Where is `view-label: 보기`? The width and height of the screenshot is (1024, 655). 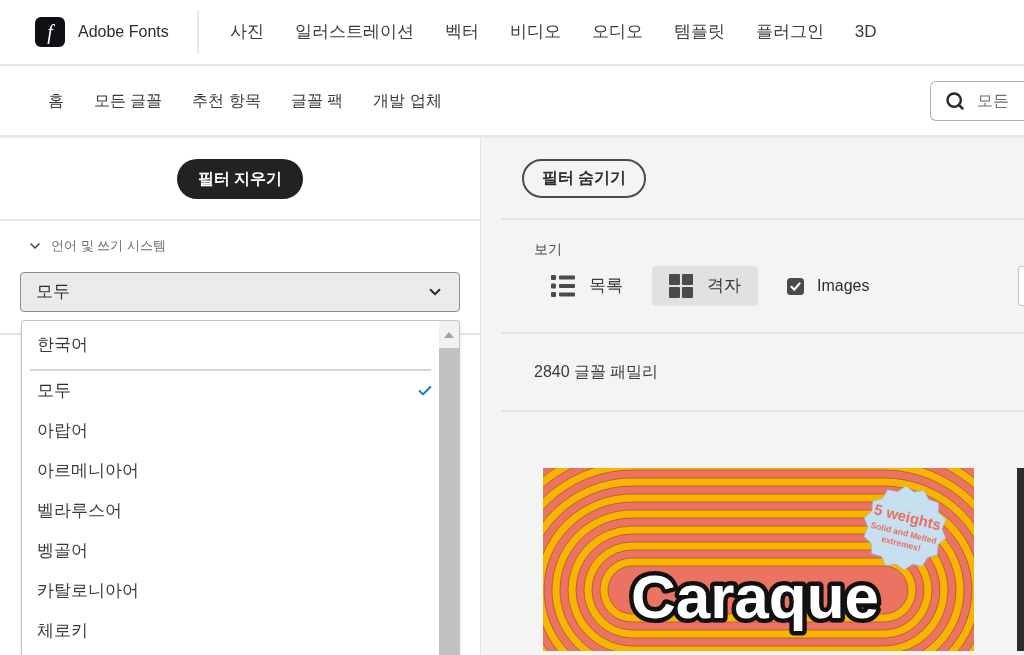 view-label: 보기 is located at coordinates (548, 249).